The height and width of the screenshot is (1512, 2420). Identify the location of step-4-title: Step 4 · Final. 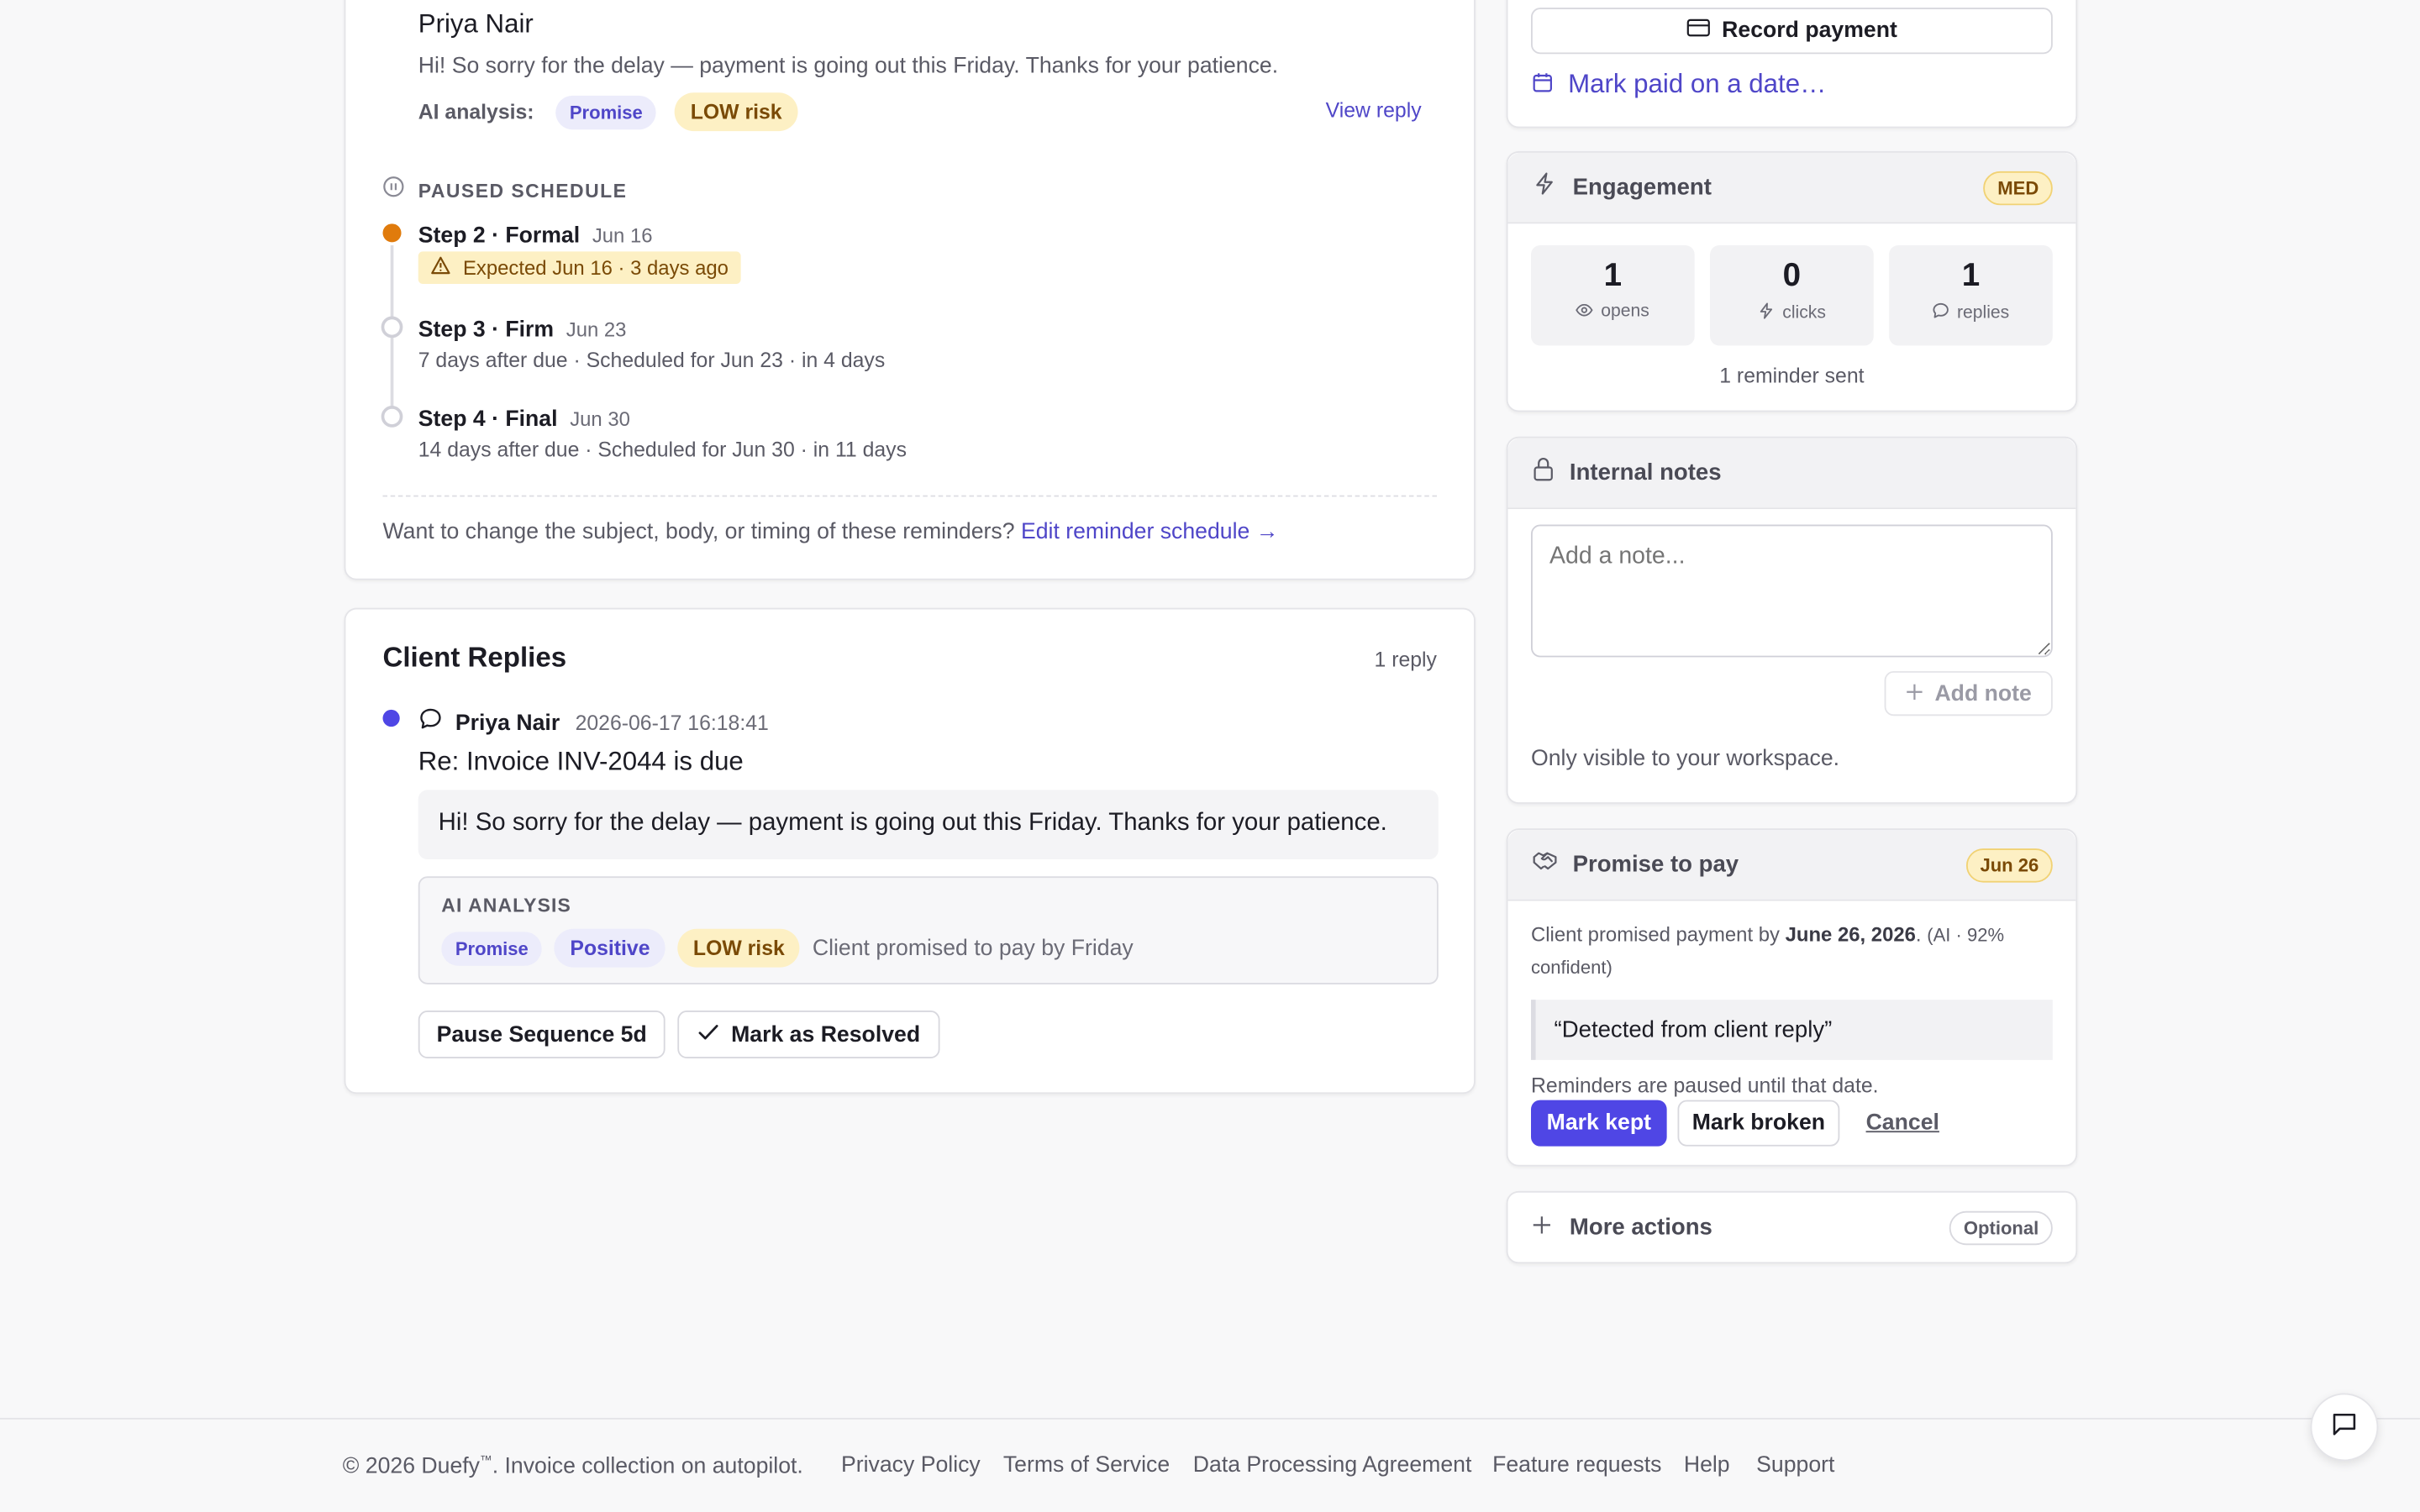
(488, 420).